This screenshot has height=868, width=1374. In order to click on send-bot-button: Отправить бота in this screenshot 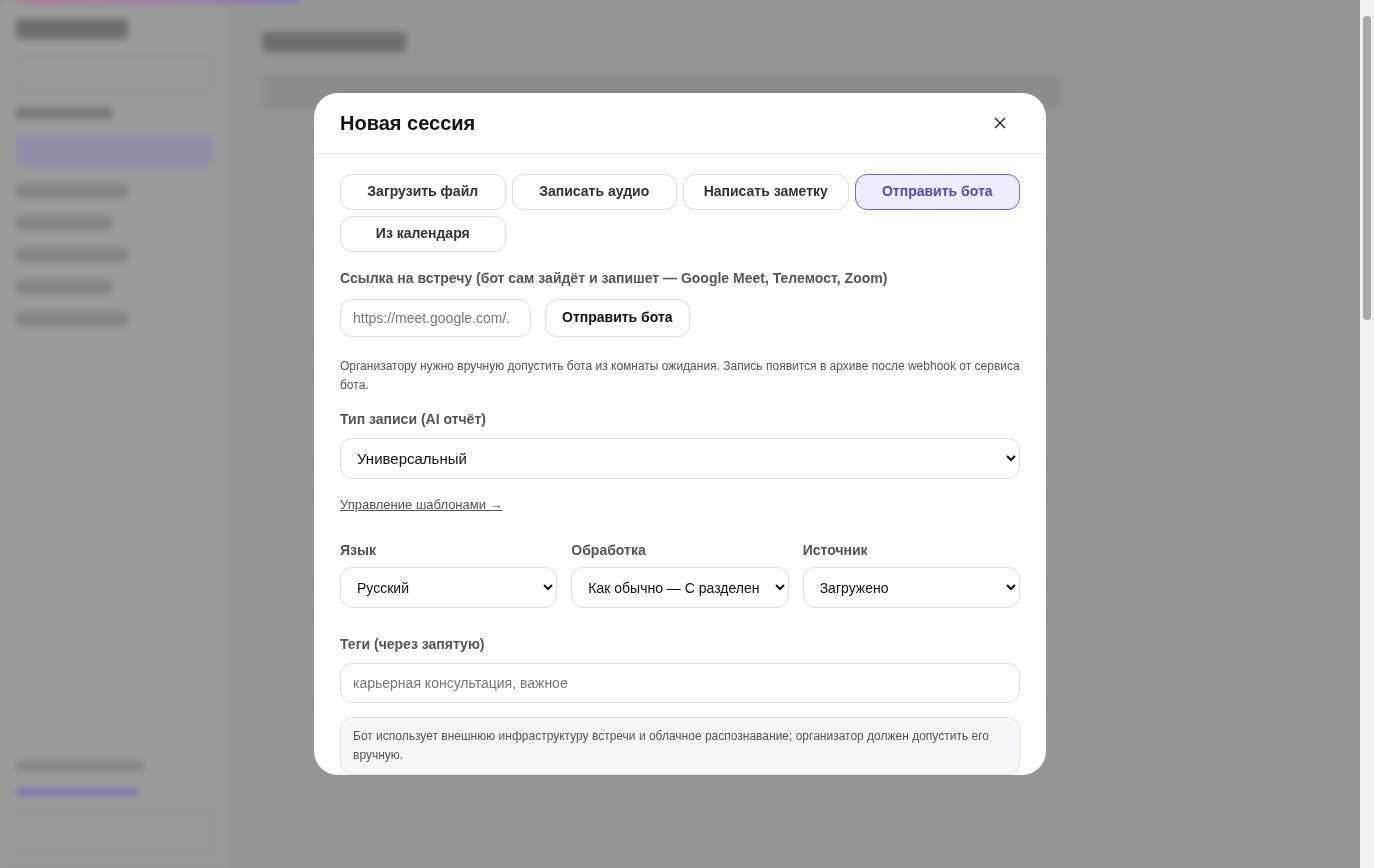, I will do `click(617, 317)`.